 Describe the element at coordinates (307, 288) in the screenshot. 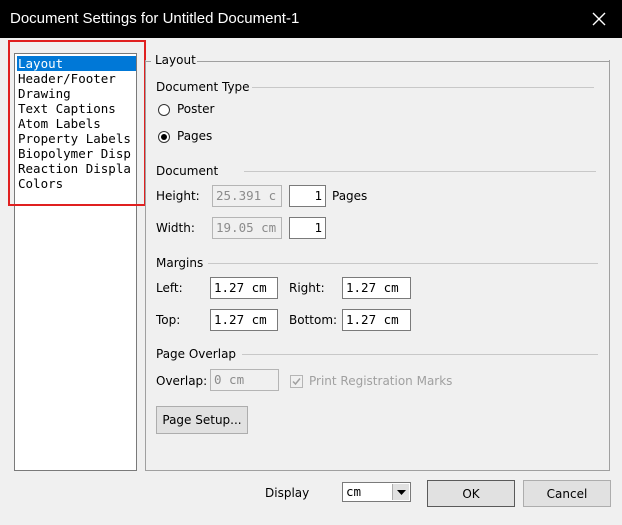

I see `right-margin-label: Right:` at that location.